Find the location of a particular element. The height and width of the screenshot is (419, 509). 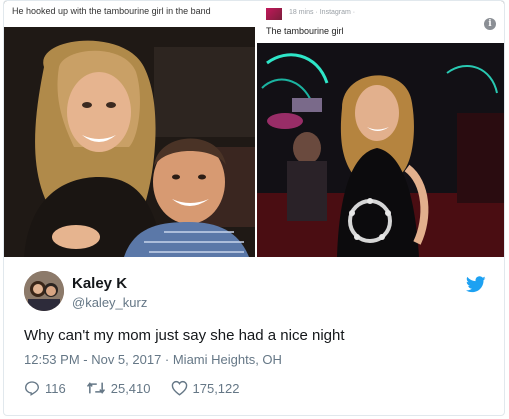

avatar is located at coordinates (44, 291).